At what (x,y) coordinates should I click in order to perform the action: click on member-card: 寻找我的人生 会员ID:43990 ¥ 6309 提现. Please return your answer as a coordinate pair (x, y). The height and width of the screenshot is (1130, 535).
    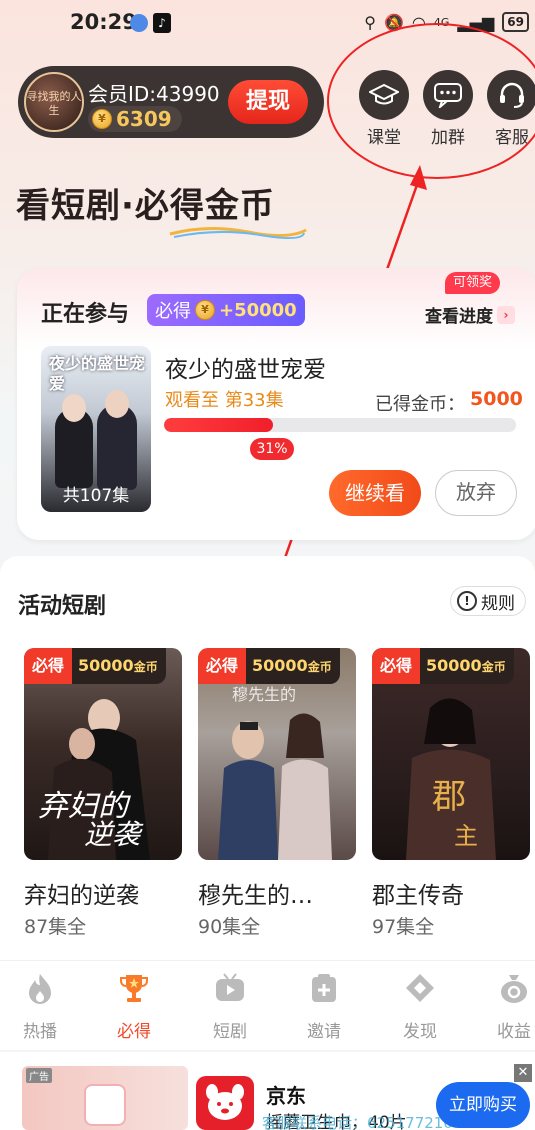
    Looking at the image, I should click on (171, 102).